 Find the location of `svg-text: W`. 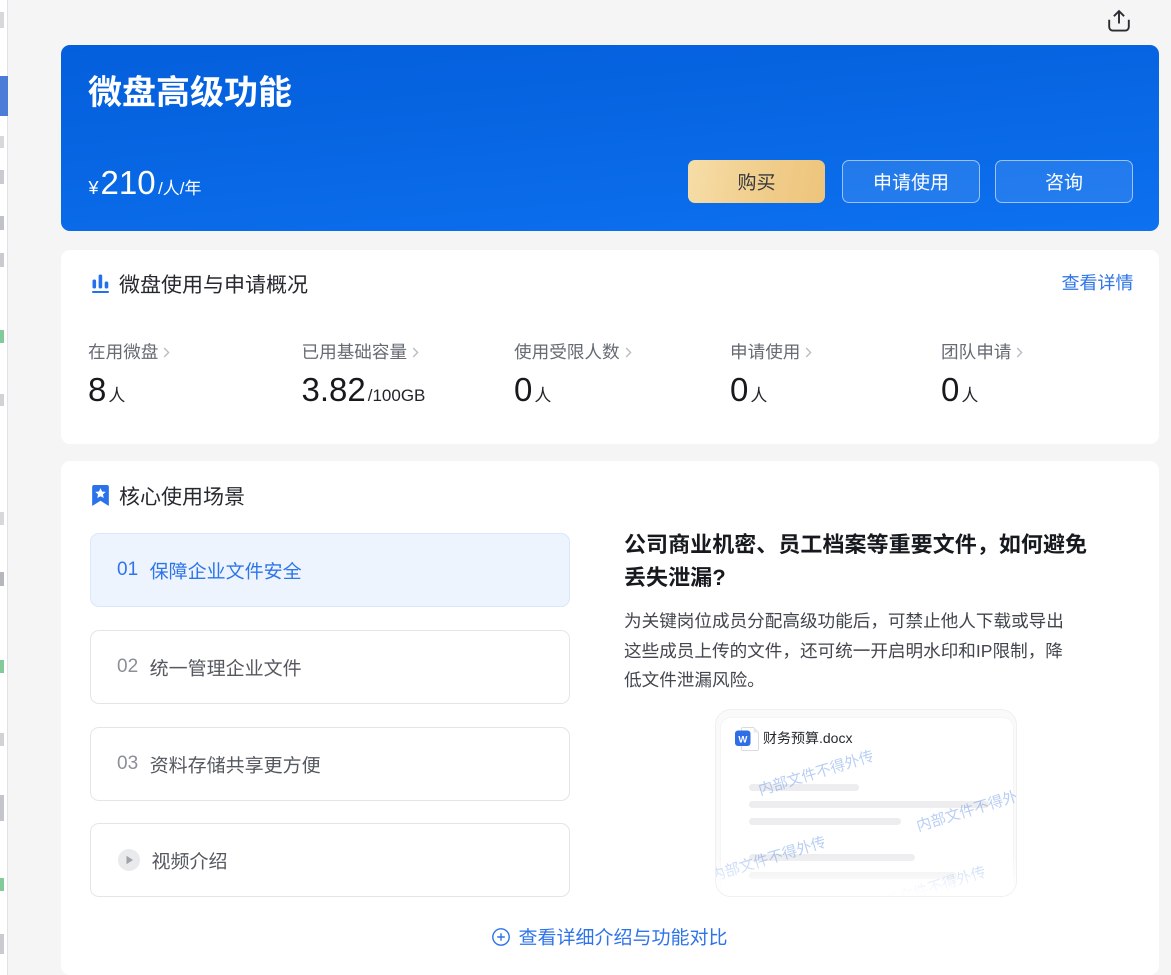

svg-text: W is located at coordinates (742, 739).